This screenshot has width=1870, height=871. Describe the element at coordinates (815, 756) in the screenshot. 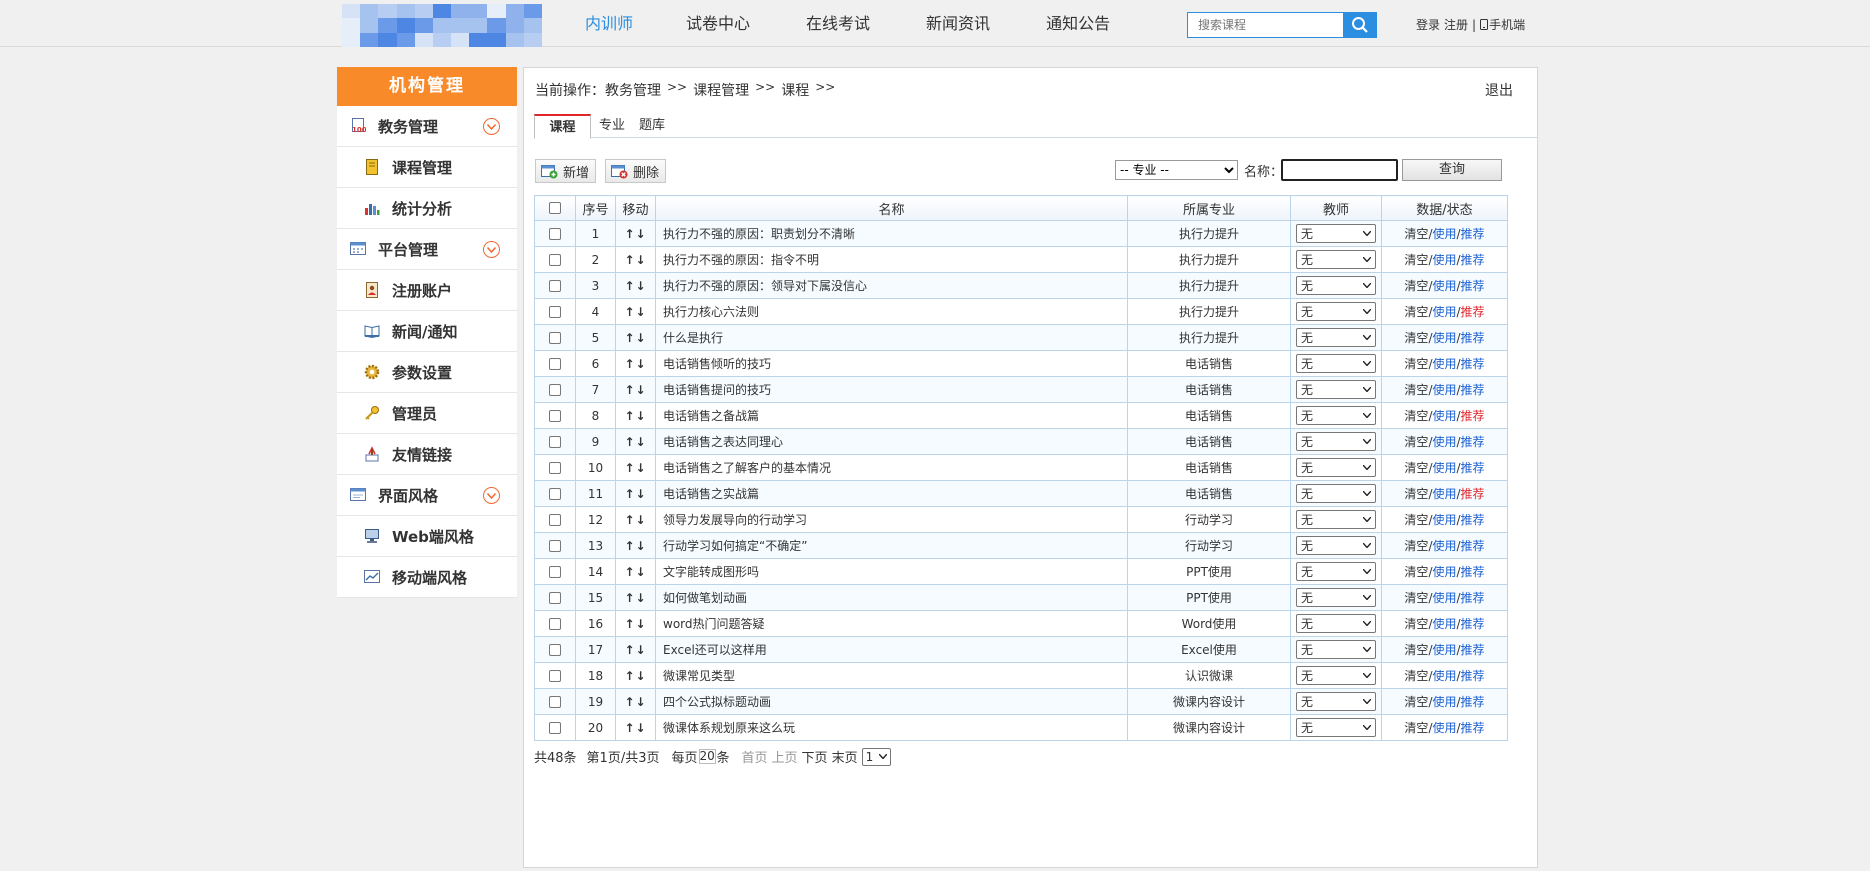

I see `pager-next: 下页` at that location.